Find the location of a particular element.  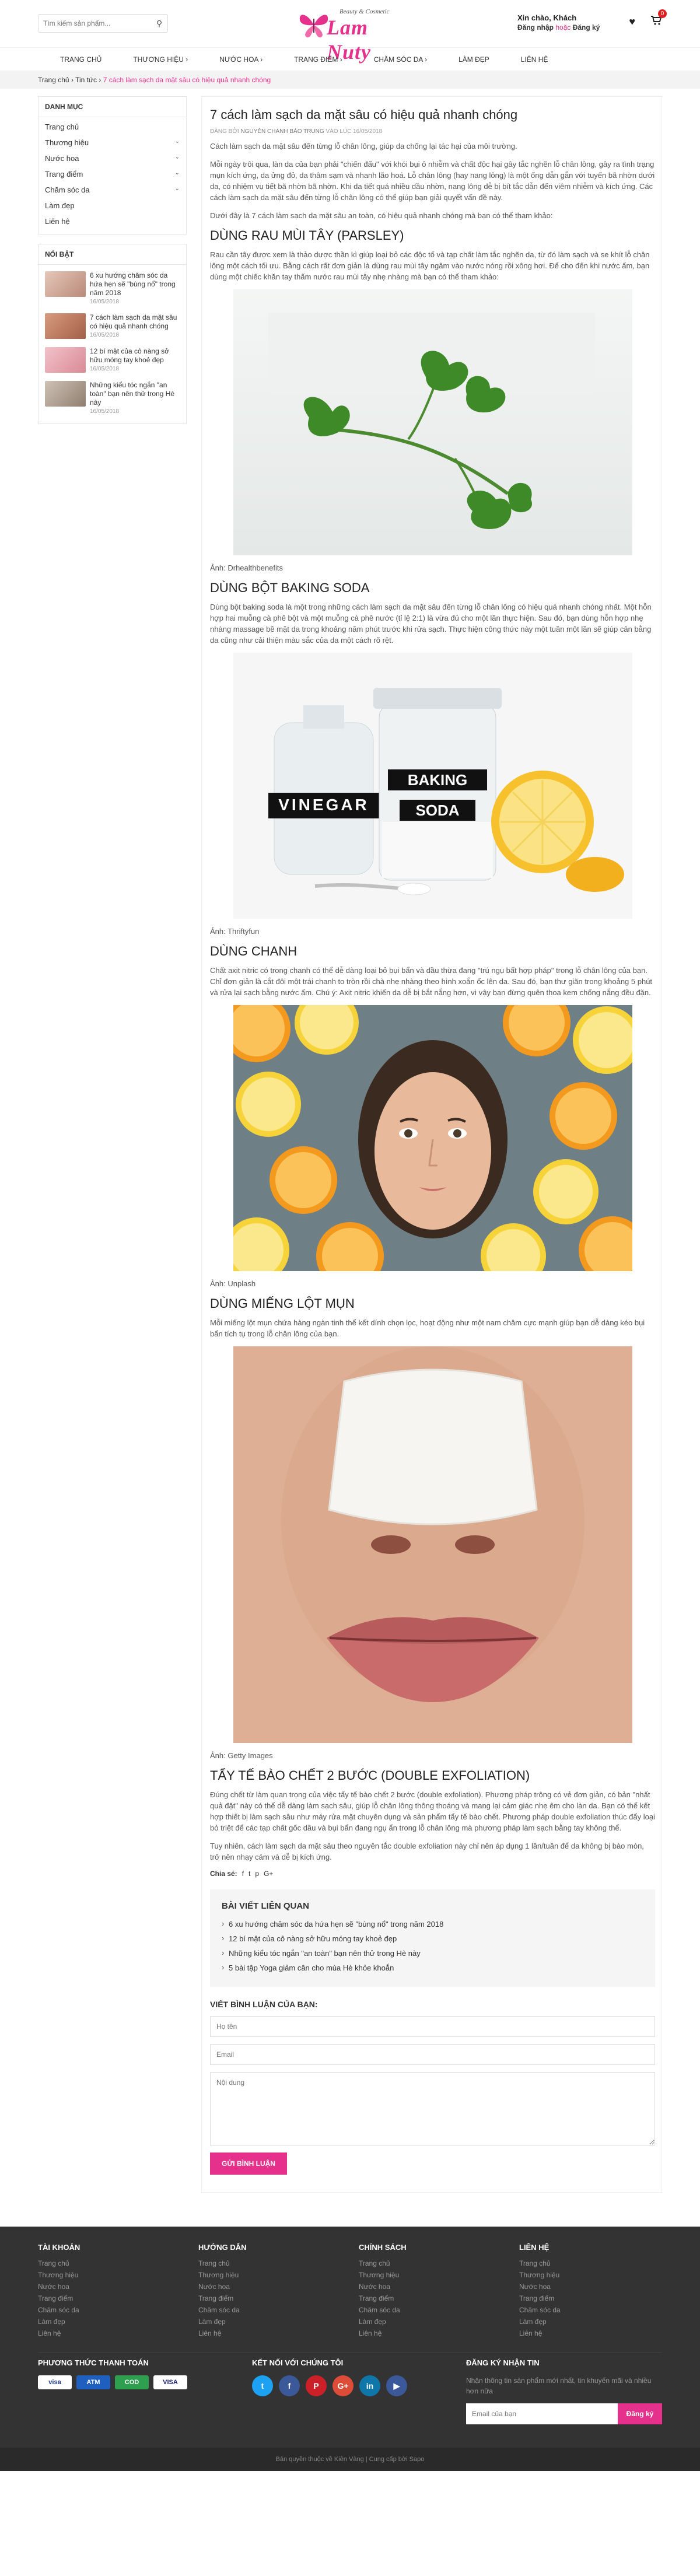

butterfly-logo-icon is located at coordinates (314, 26).